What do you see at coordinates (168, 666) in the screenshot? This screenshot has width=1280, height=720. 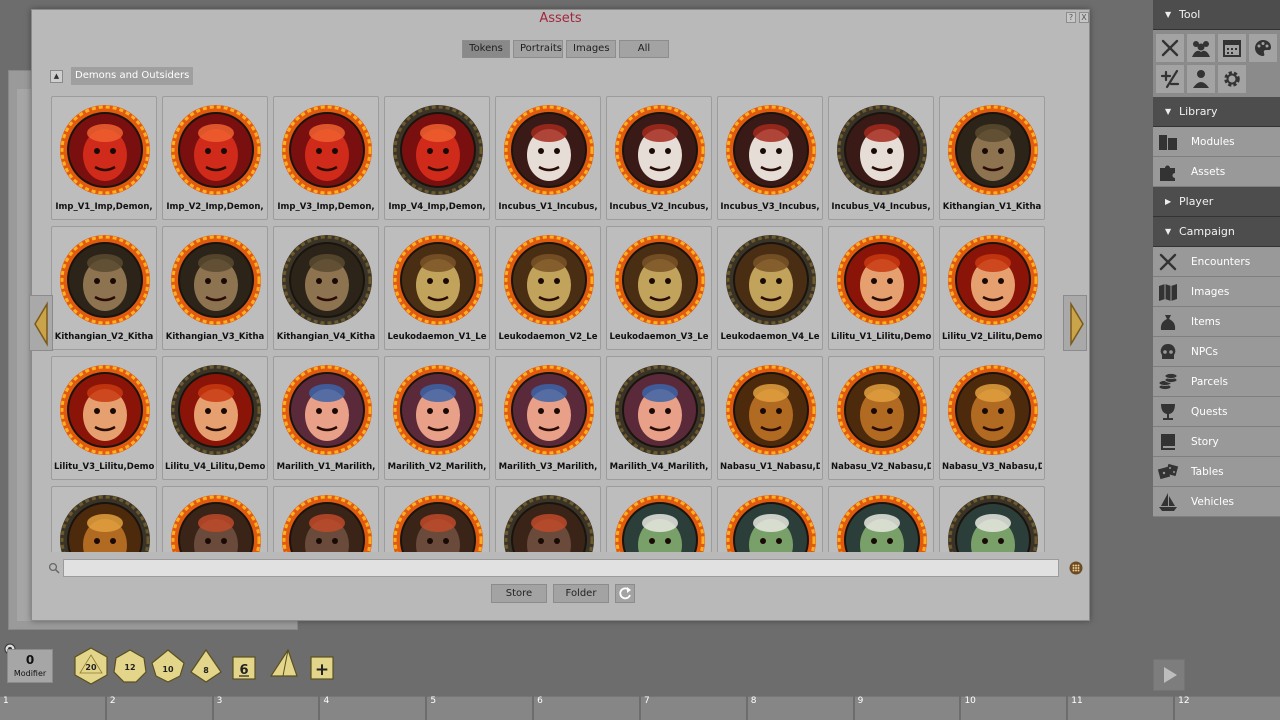 I see `d10-die: 10` at bounding box center [168, 666].